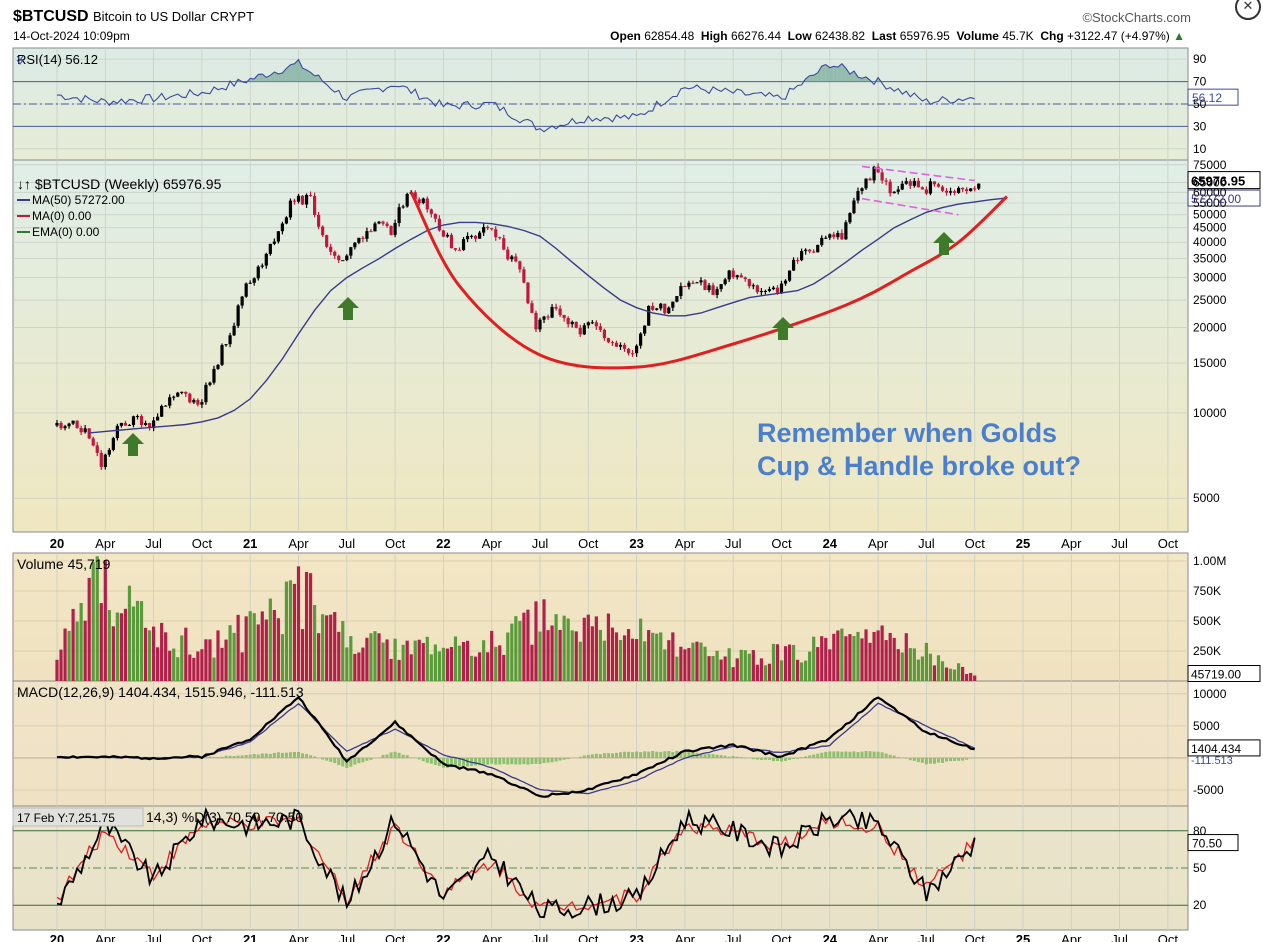 The width and height of the screenshot is (1263, 942). What do you see at coordinates (835, 74) in the screenshot?
I see `rsi-overbought-fill` at bounding box center [835, 74].